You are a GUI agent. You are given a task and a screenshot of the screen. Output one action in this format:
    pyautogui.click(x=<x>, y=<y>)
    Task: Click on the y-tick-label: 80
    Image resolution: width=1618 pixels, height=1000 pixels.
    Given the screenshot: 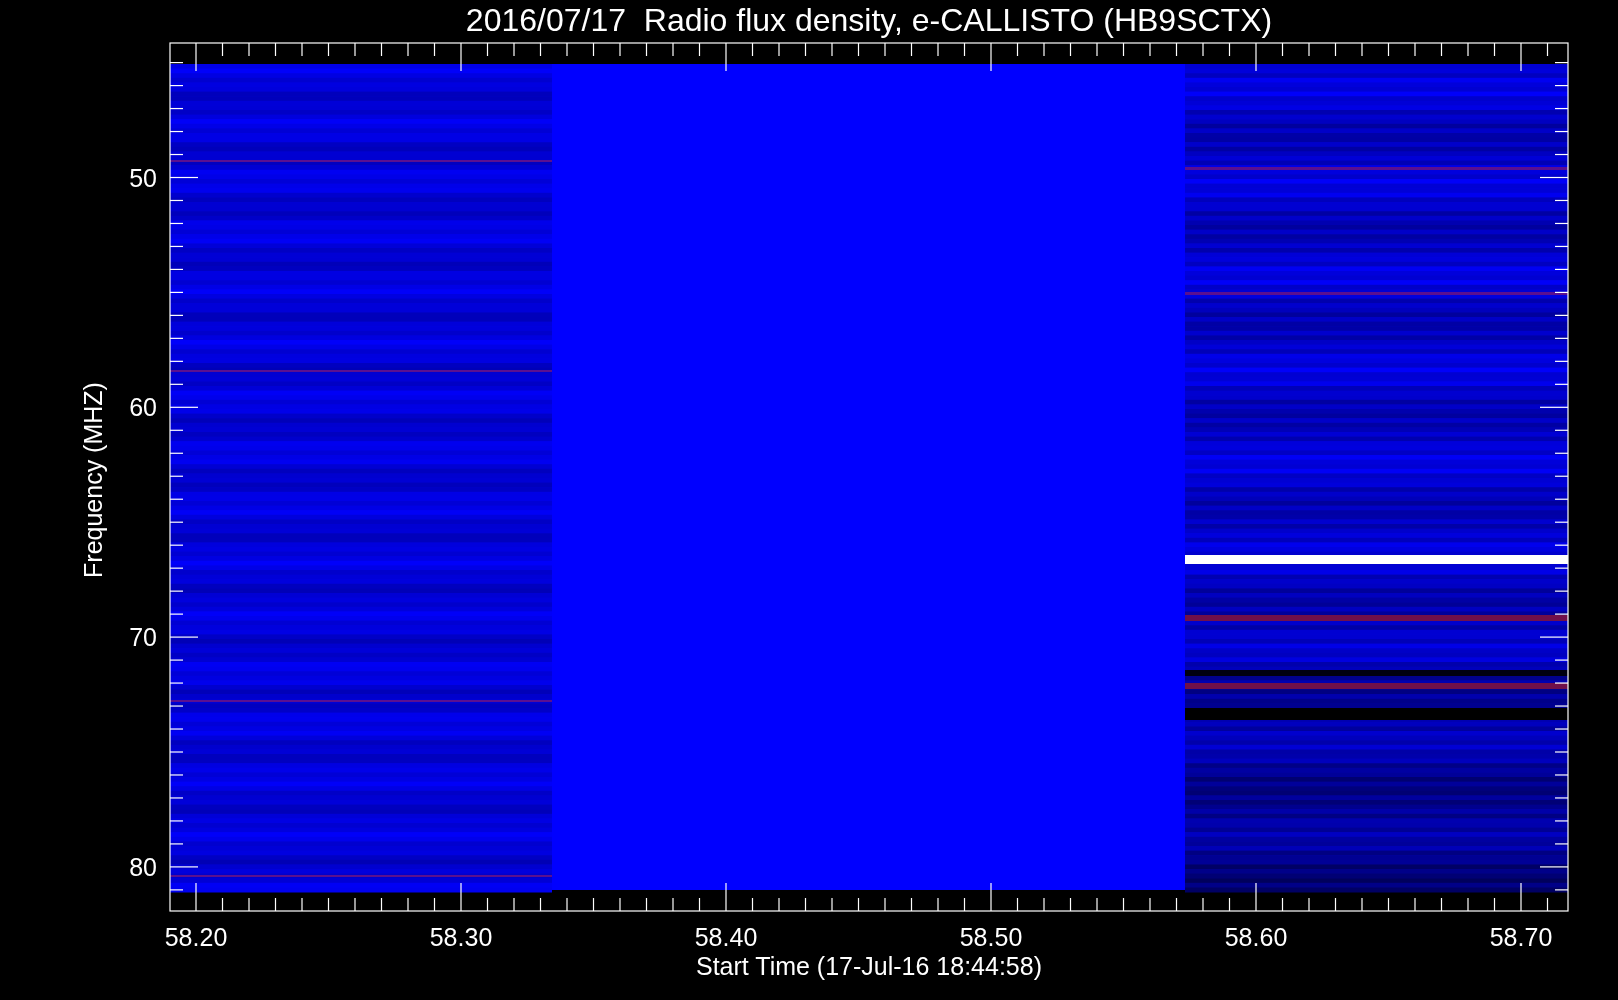 What is the action you would take?
    pyautogui.click(x=143, y=866)
    